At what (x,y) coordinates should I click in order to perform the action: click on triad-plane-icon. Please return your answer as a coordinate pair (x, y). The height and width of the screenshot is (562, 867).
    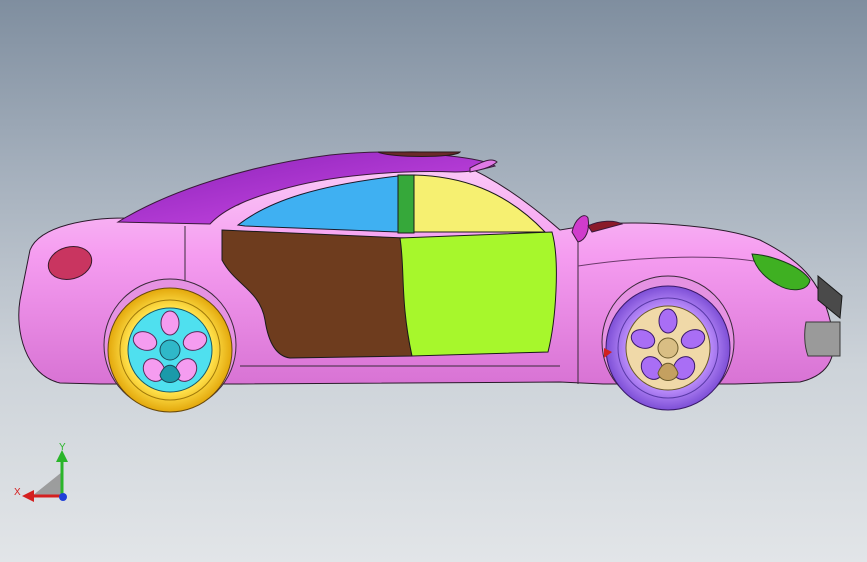
    Looking at the image, I should click on (47, 484).